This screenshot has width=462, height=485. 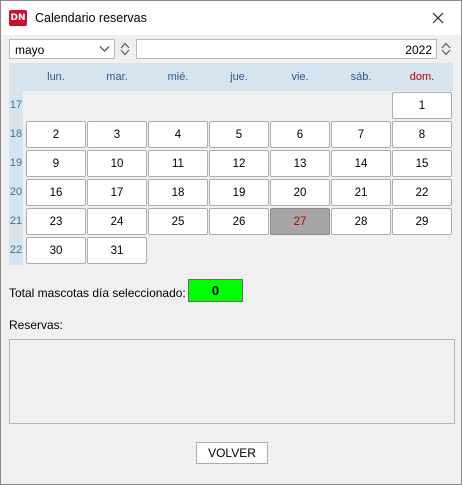 I want to click on week-number: 17, so click(x=16, y=105).